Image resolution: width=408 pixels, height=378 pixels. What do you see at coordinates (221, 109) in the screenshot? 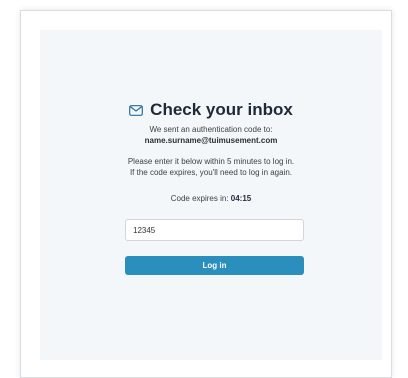
I see `page-title: Check your inbox` at bounding box center [221, 109].